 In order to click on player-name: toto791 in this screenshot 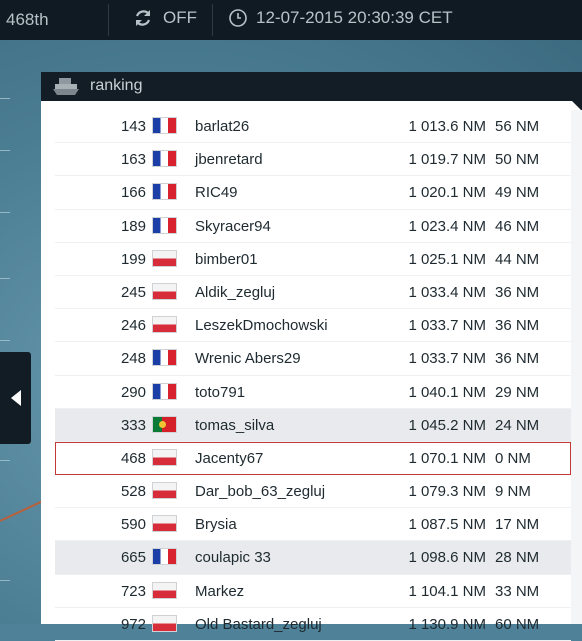, I will do `click(220, 392)`.